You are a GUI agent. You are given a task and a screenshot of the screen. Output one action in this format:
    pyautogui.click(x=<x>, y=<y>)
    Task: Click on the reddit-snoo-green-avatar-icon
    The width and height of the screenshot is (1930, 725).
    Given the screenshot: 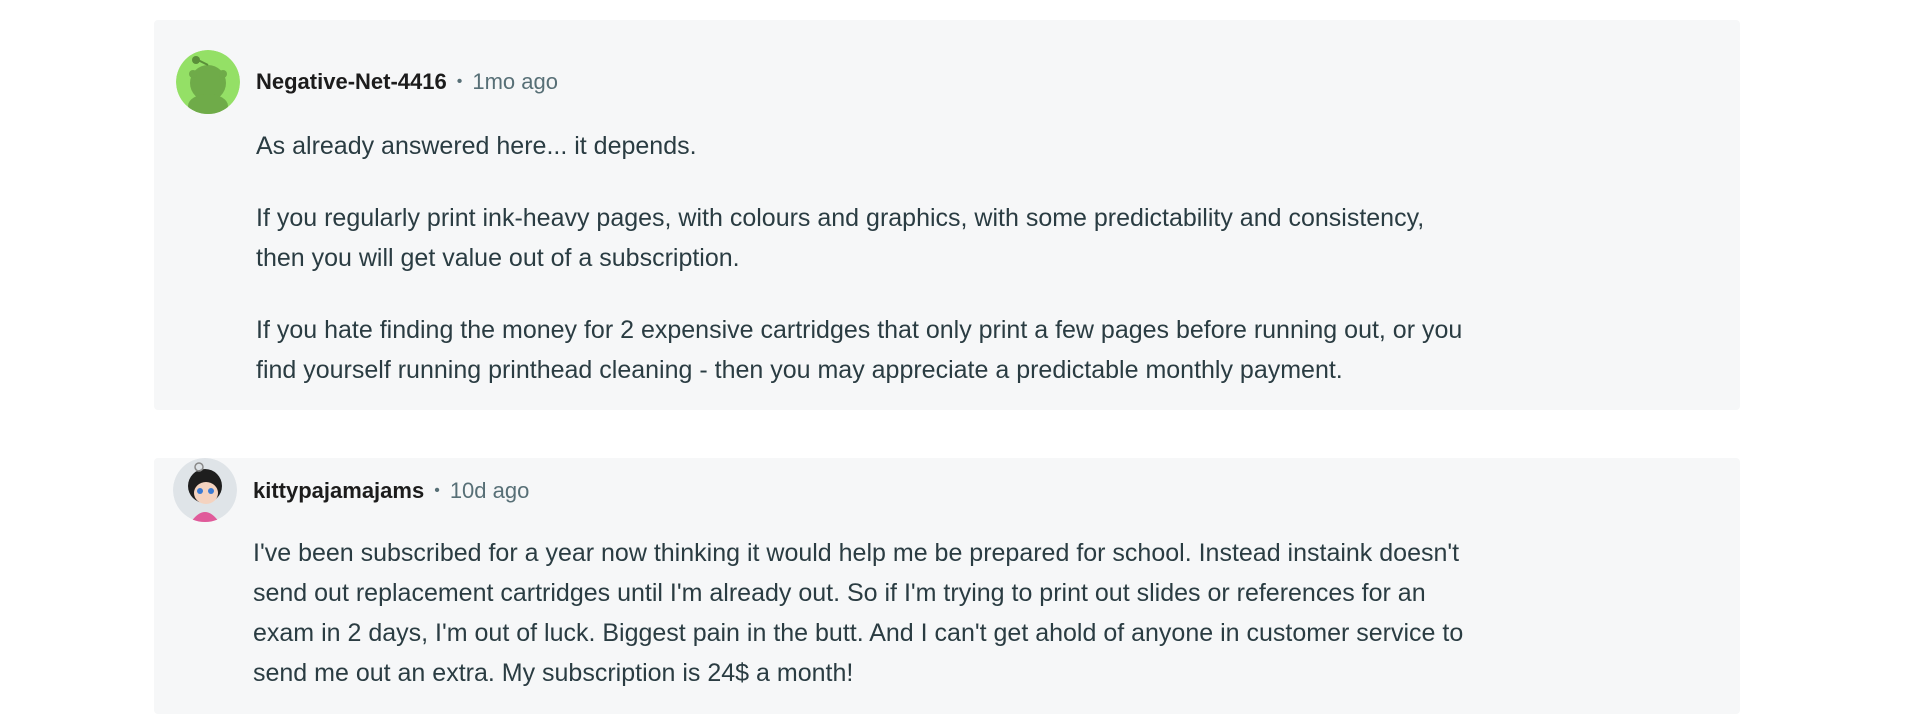 What is the action you would take?
    pyautogui.click(x=208, y=82)
    